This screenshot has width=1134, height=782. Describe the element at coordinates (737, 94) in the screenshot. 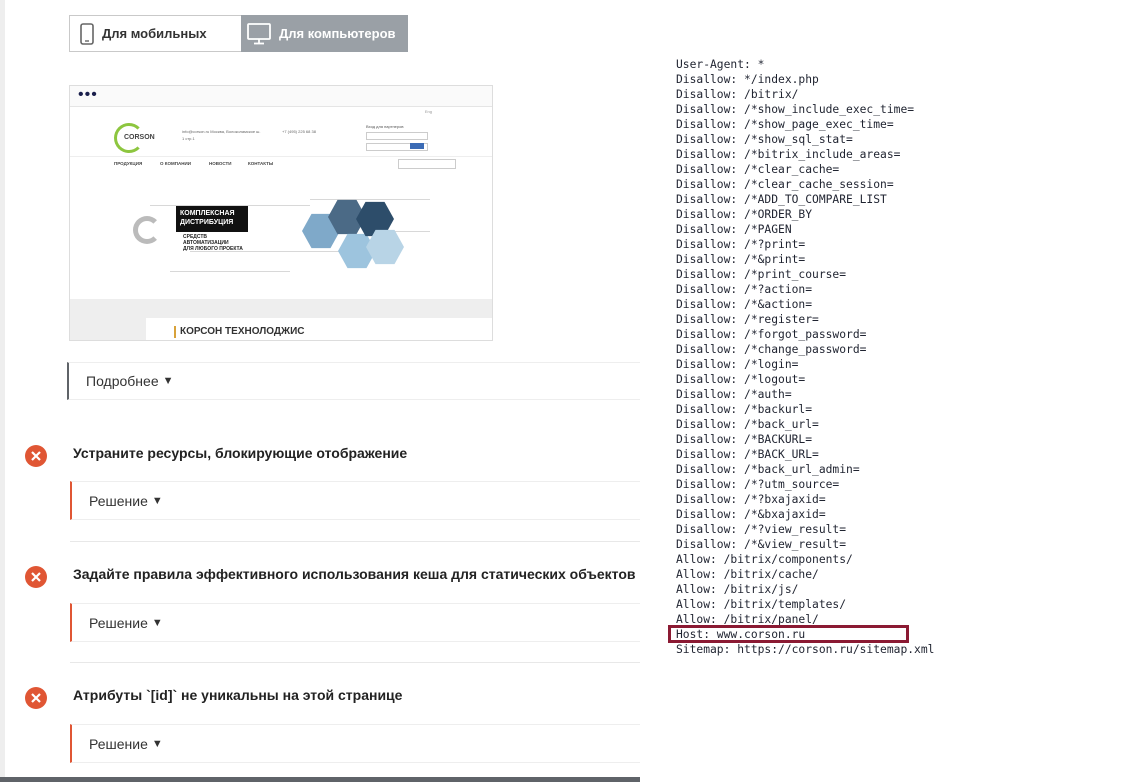

I see `robots-line: Disallow: /bitrix/` at that location.